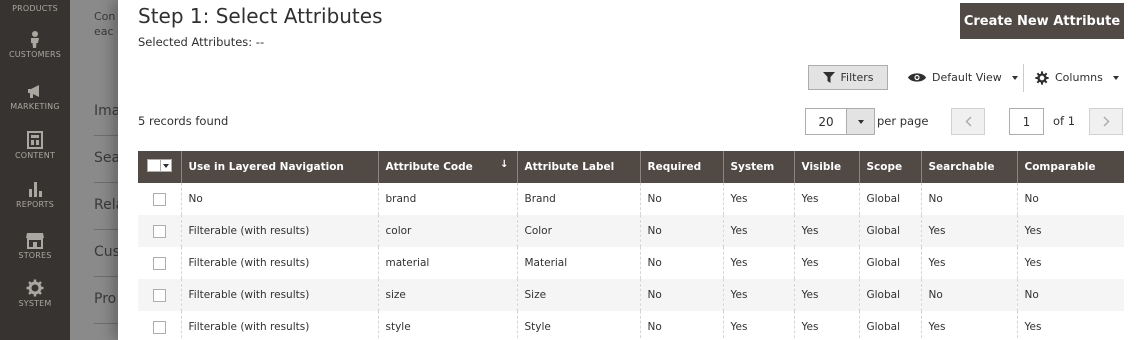 The height and width of the screenshot is (340, 1140). I want to click on per-page-toggle, so click(860, 121).